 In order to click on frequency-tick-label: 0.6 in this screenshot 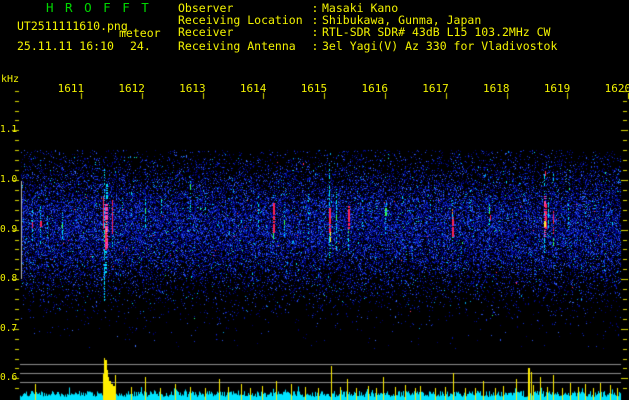, I will do `click(9, 378)`.